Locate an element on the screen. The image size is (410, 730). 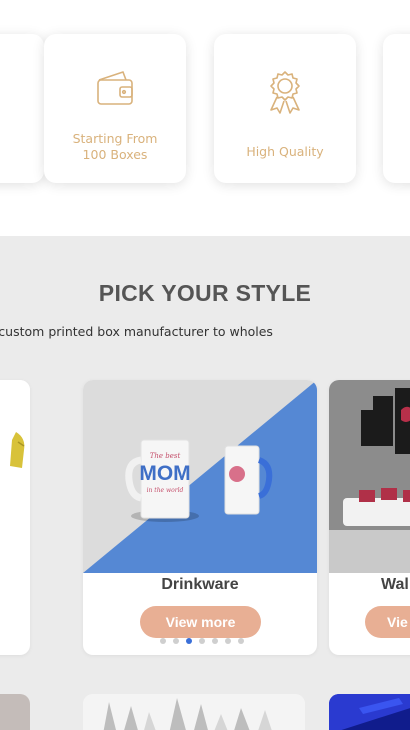
carousel-dots is located at coordinates (202, 641).